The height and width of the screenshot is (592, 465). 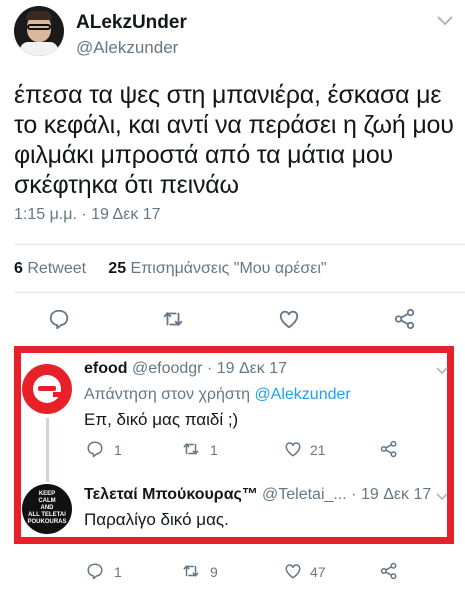 What do you see at coordinates (117, 268) in the screenshot?
I see `likes-count: 25` at bounding box center [117, 268].